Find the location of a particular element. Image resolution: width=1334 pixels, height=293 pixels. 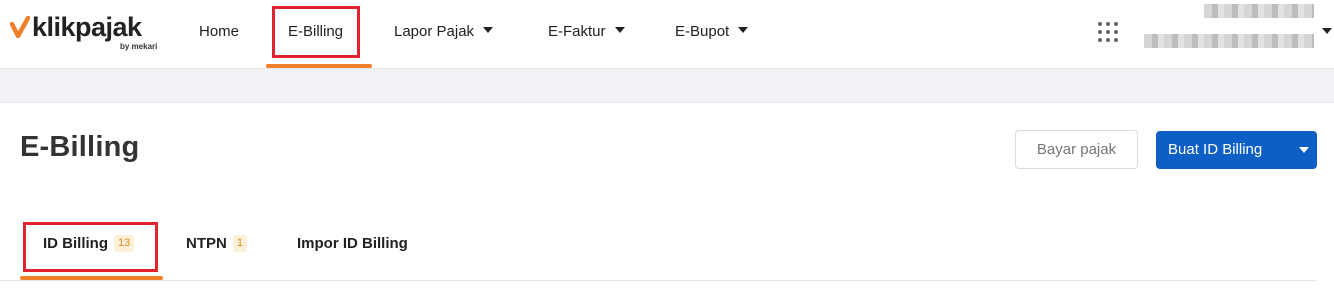

logo-tagline: by mekari is located at coordinates (139, 46).